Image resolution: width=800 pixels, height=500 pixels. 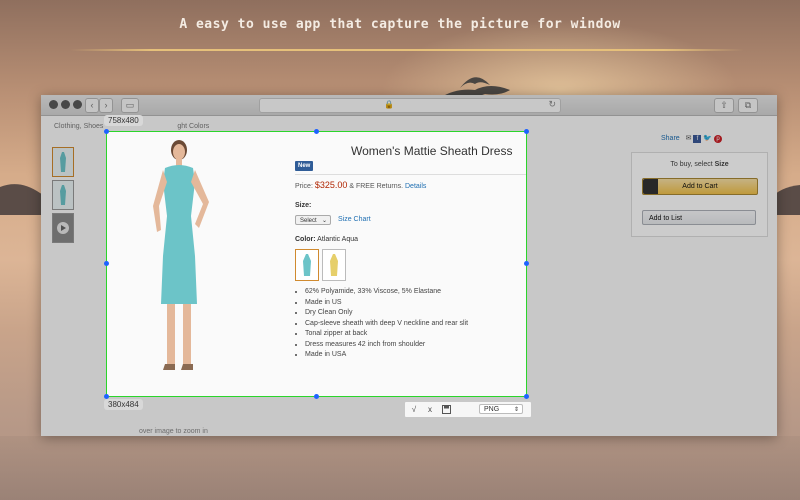 I want to click on resize-handle-bottom, so click(x=316, y=396).